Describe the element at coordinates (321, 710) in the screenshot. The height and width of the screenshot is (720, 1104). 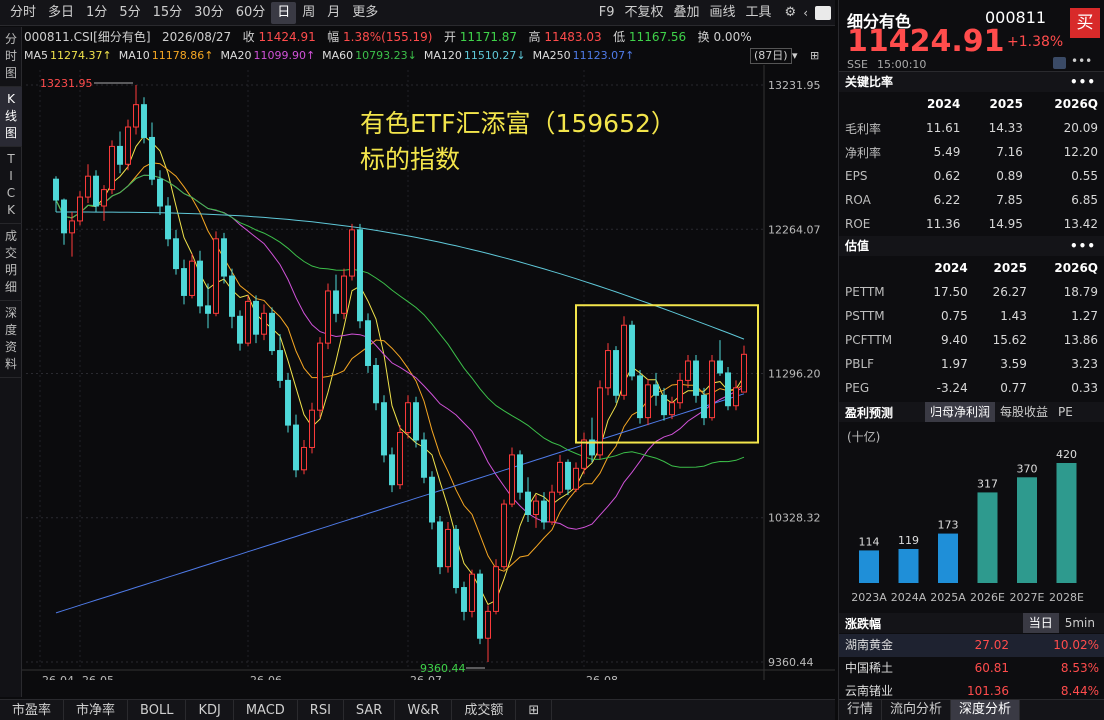
I see `indicator-tab-5: RSI` at that location.